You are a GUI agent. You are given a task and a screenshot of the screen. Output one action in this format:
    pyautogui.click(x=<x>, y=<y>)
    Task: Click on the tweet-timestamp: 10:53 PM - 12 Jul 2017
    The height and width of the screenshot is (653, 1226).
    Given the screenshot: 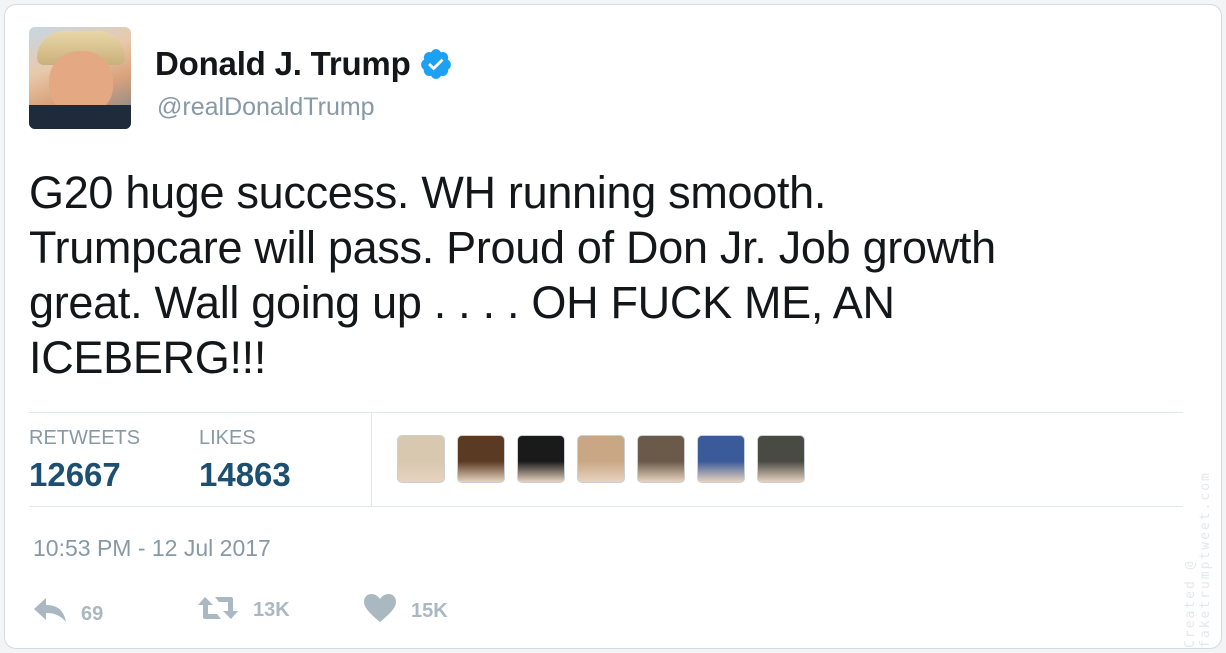 What is the action you would take?
    pyautogui.click(x=152, y=548)
    